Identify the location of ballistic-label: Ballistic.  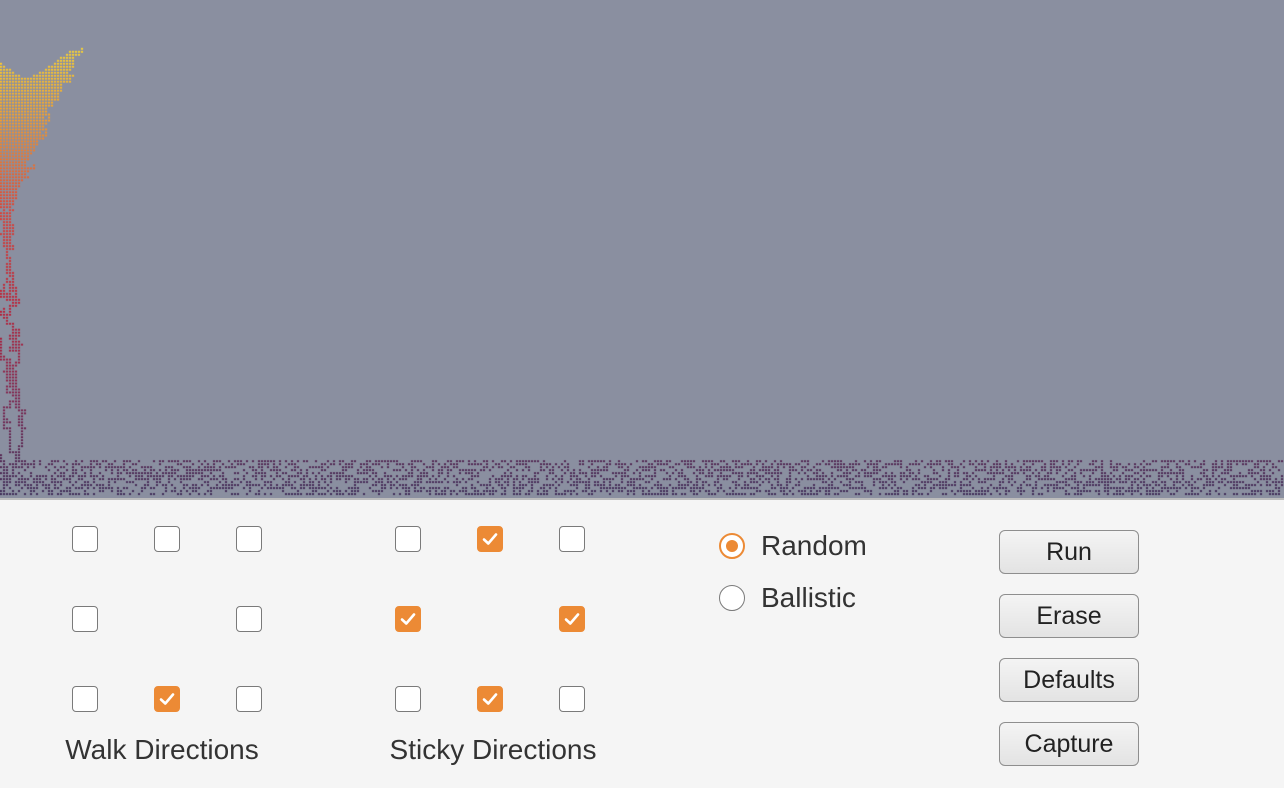
(808, 597).